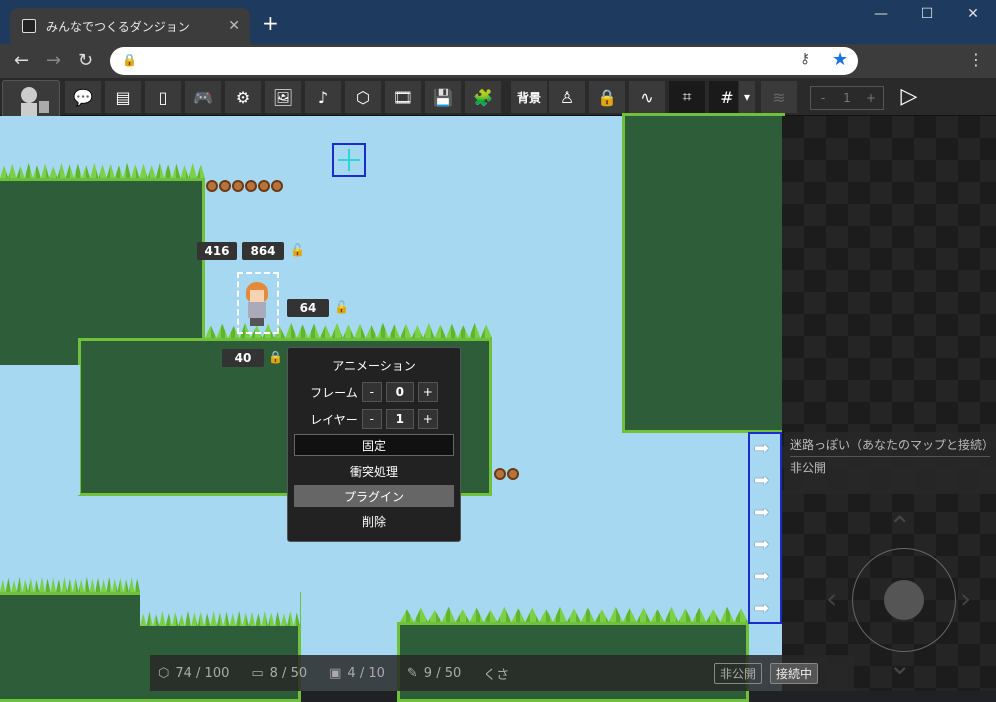 The width and height of the screenshot is (996, 702). I want to click on toolbar-dropdown-icon: ▾, so click(747, 97).